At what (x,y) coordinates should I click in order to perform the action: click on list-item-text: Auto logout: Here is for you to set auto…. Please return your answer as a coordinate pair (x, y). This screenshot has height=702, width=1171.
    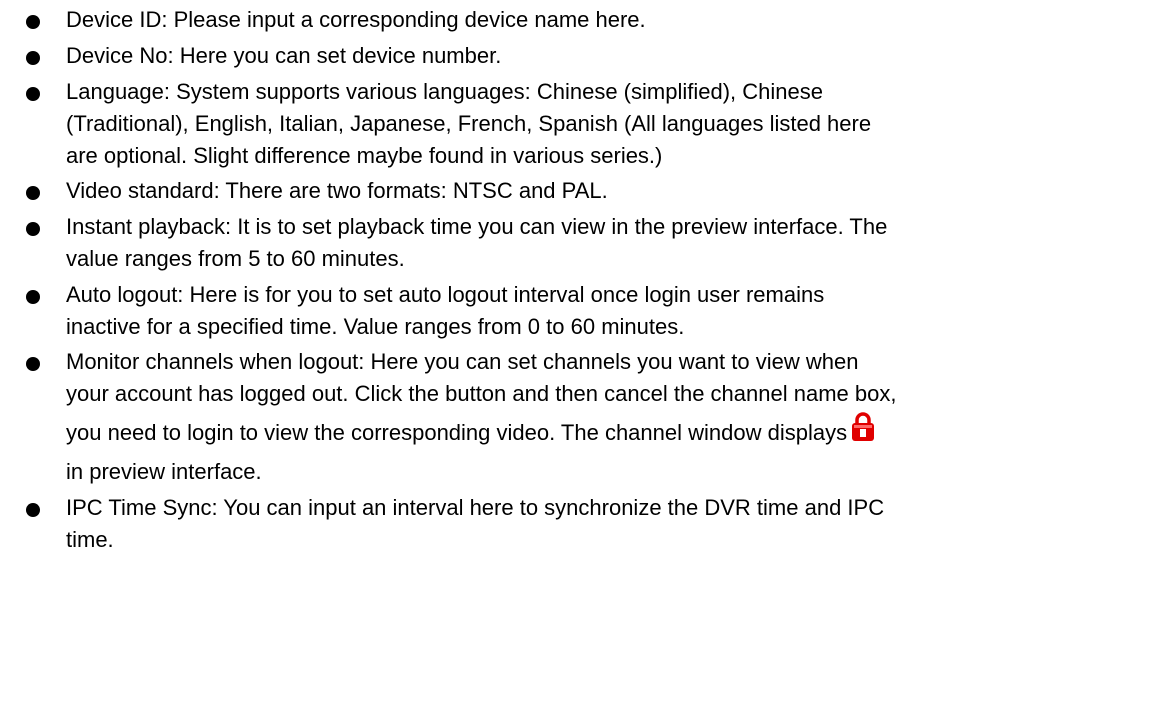
    Looking at the image, I should click on (616, 311).